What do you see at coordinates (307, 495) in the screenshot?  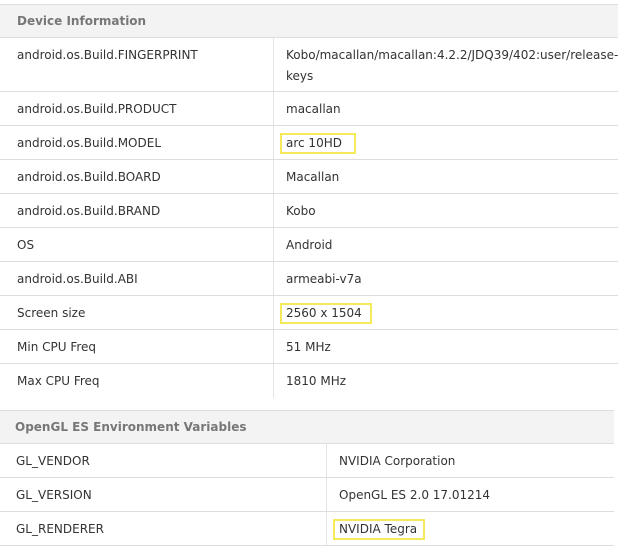 I see `table-row-gl-version: GL_VERSION OpenGL ES 2.0 17.01214` at bounding box center [307, 495].